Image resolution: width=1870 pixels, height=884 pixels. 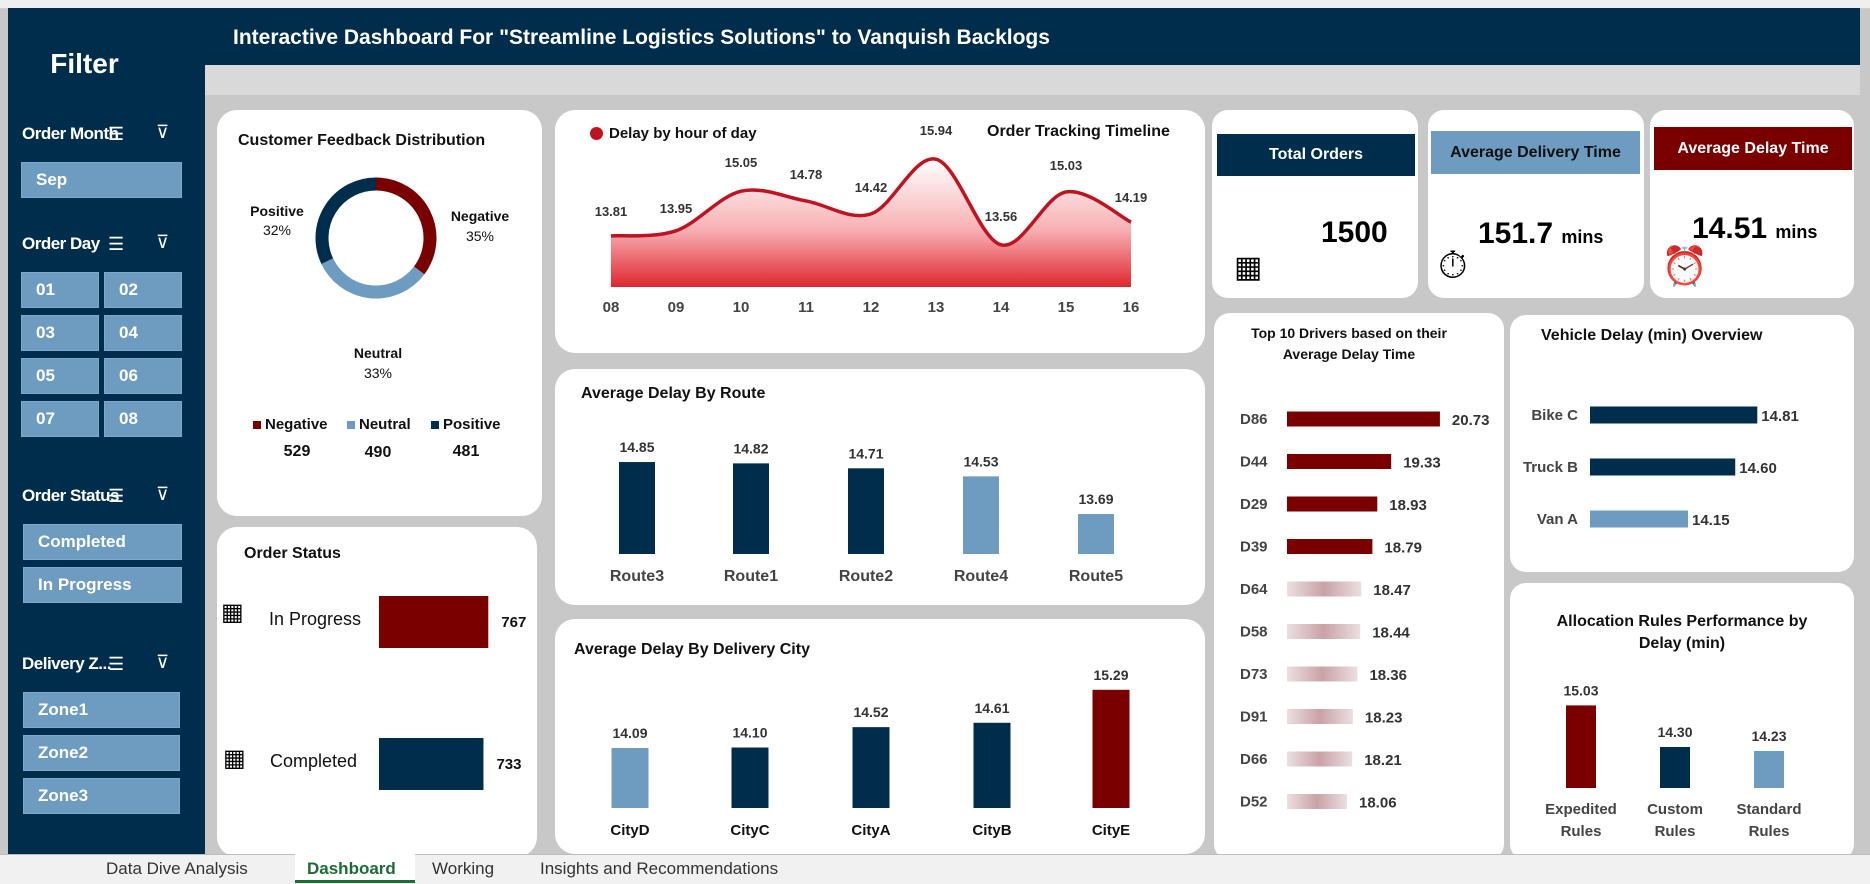 I want to click on route-data-label: 14.85, so click(x=636, y=447).